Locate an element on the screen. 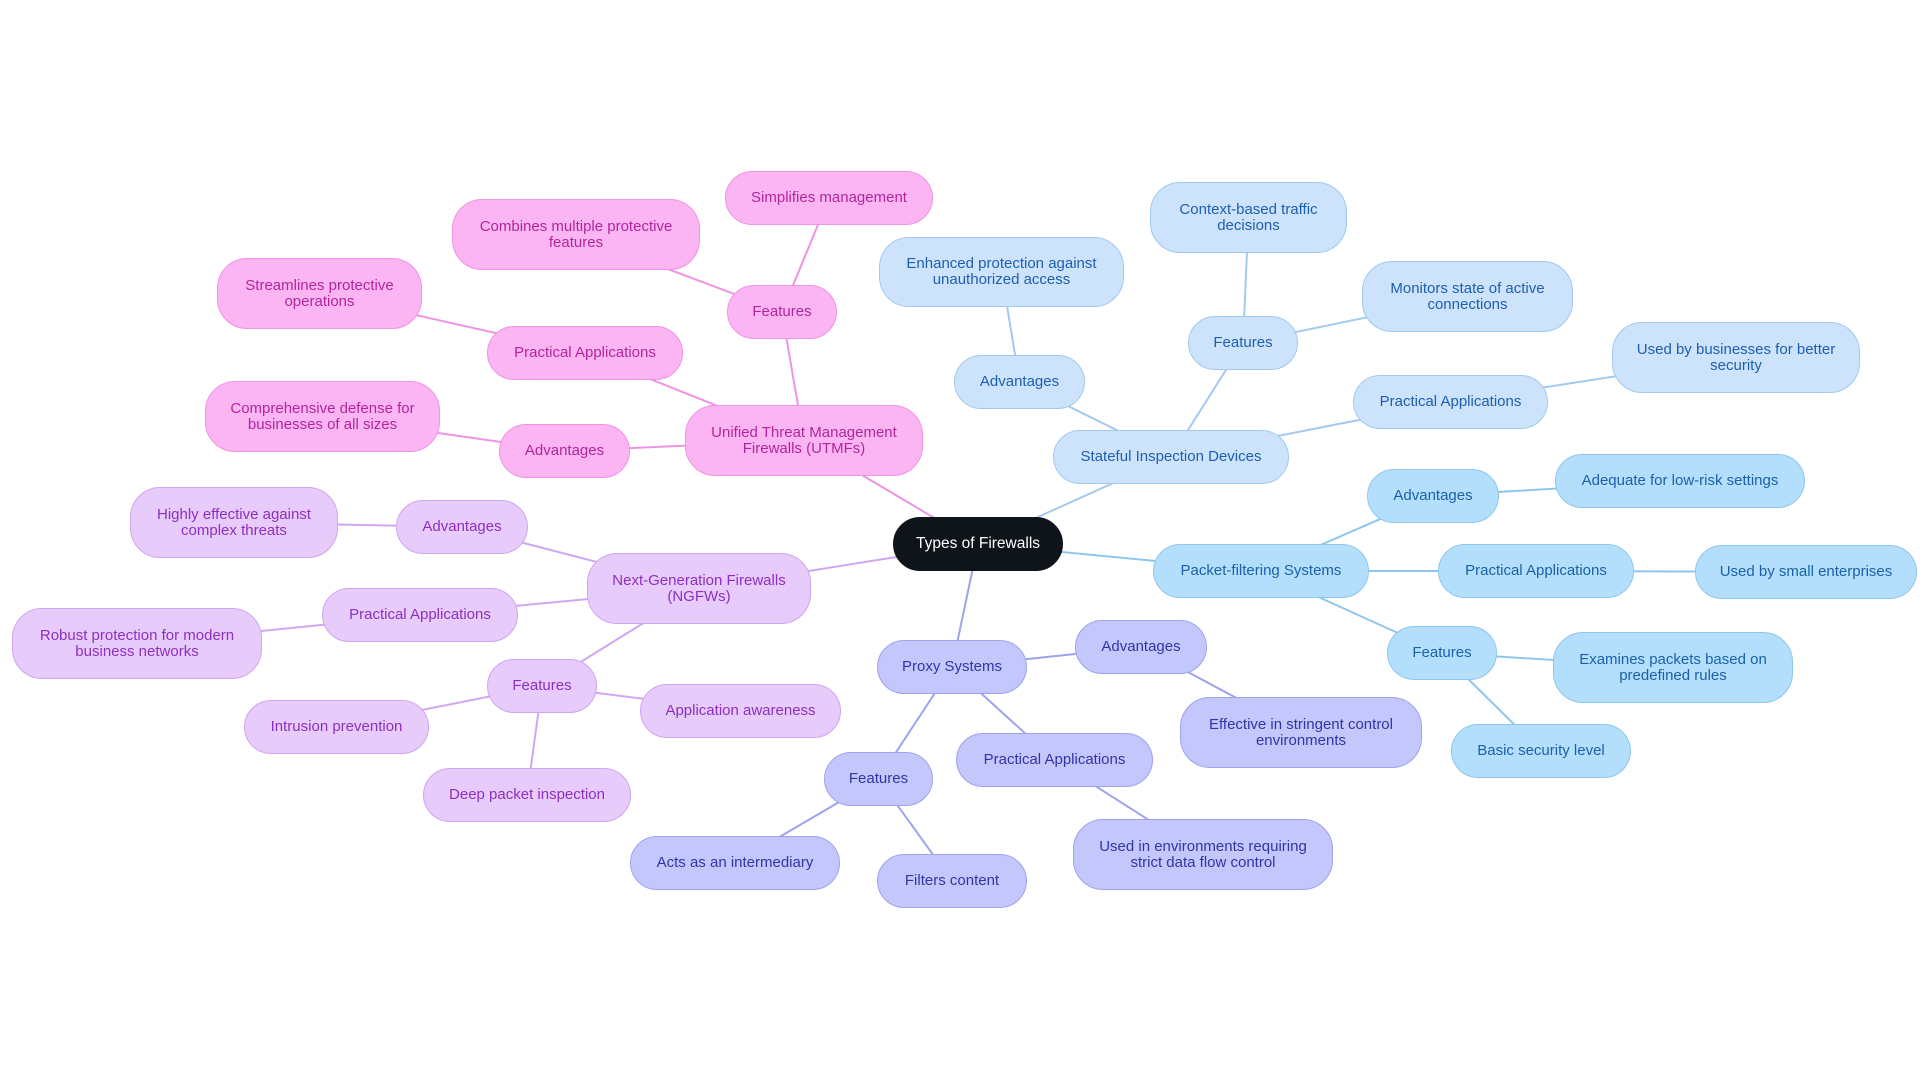 The image size is (1920, 1083). utmf-feature-item: Combines multiple protective features is located at coordinates (576, 234).